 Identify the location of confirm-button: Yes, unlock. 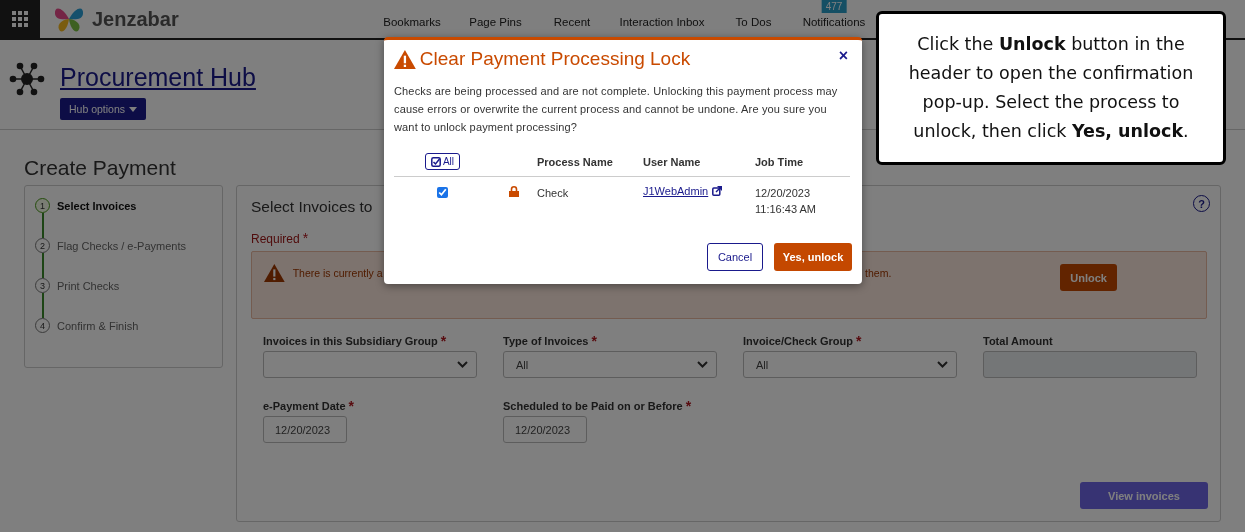
(813, 257).